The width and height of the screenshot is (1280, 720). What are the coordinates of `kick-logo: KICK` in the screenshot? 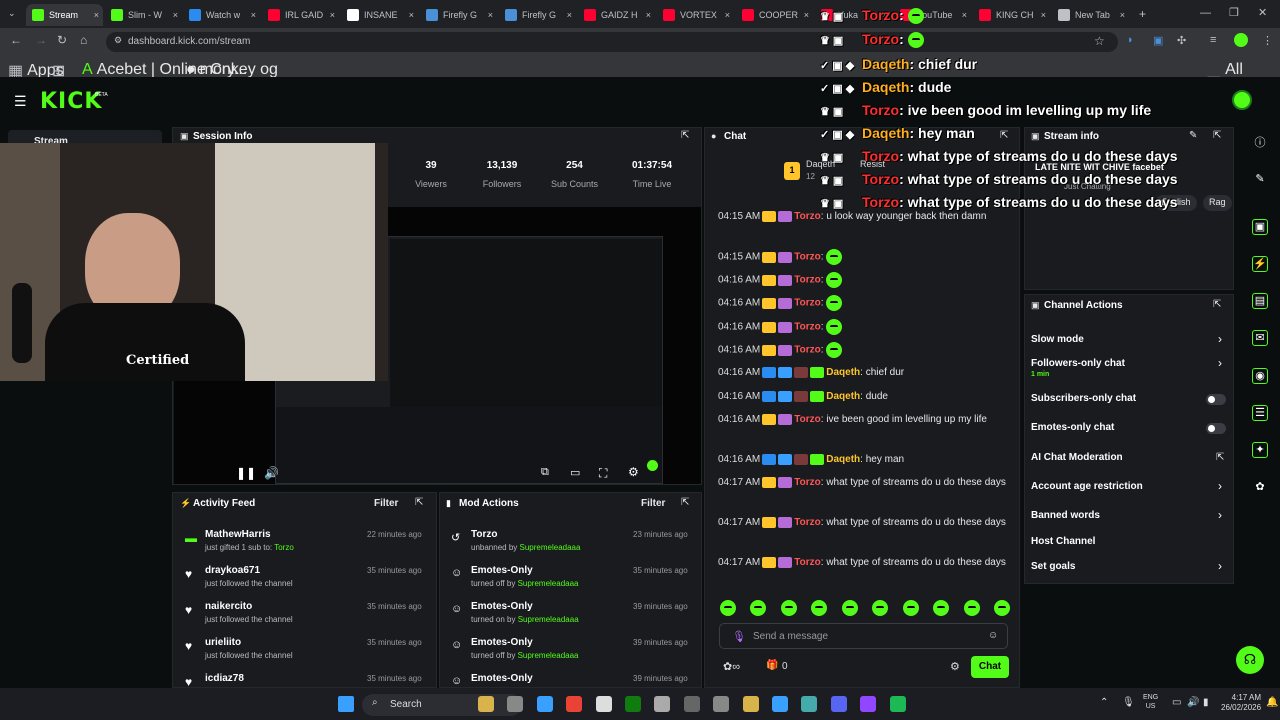 It's located at (71, 101).